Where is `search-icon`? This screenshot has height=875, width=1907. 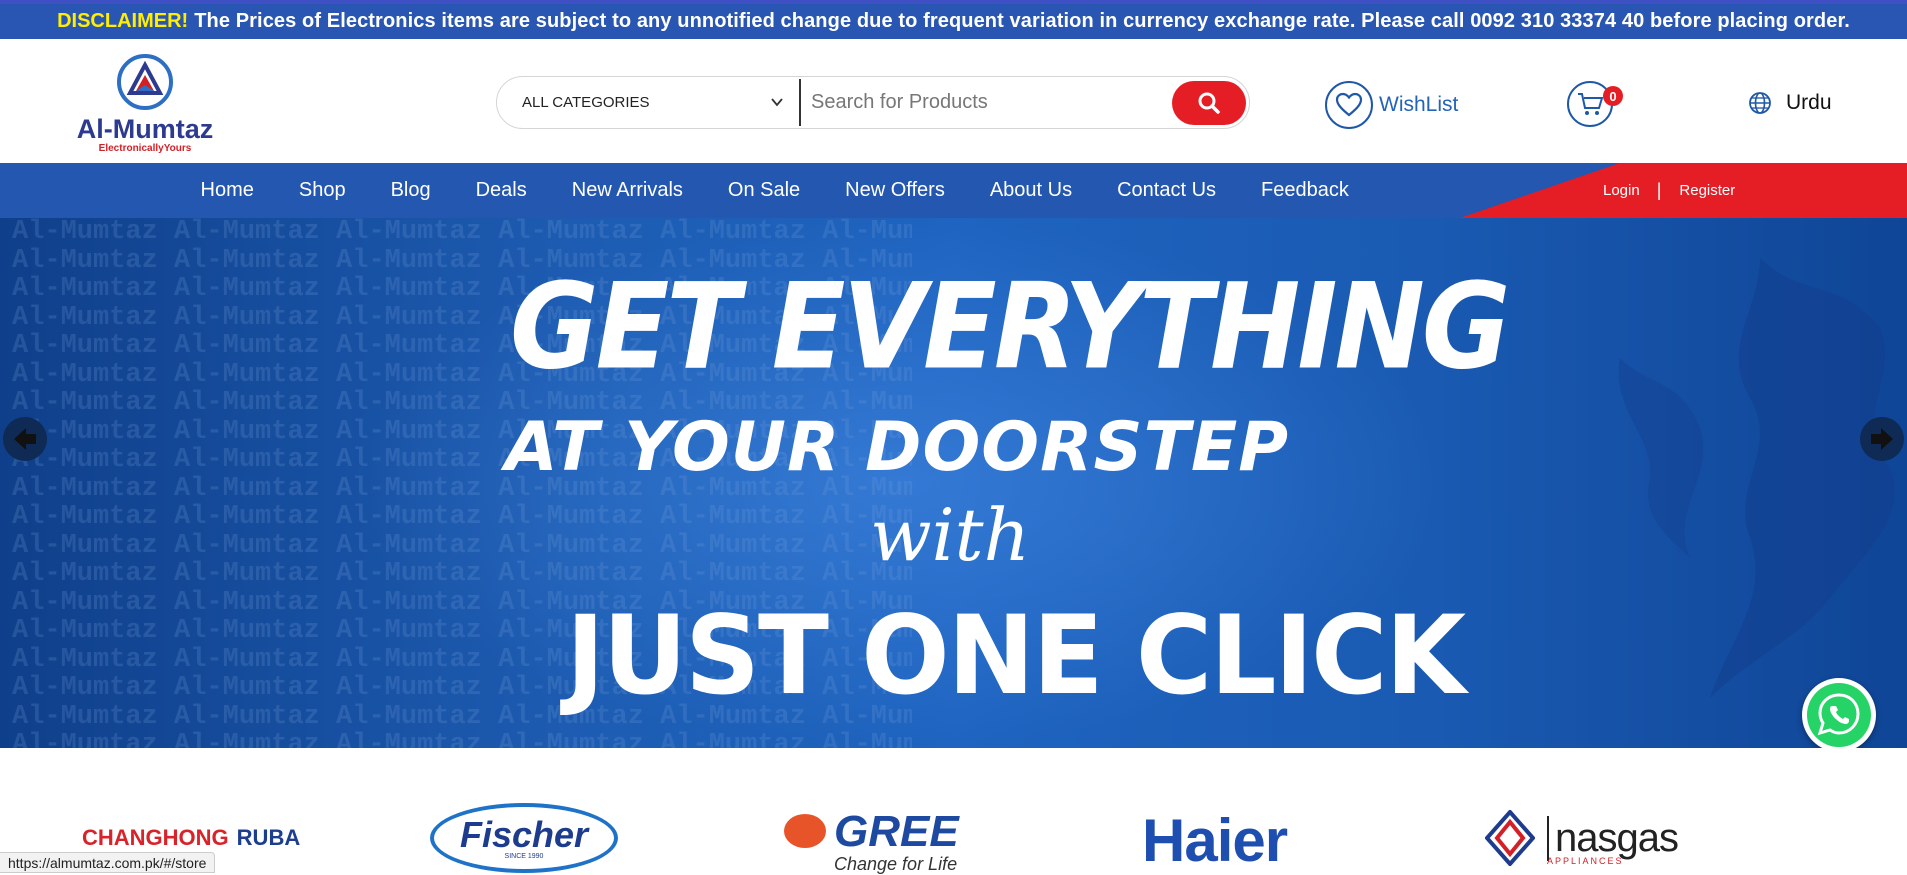 search-icon is located at coordinates (1209, 103).